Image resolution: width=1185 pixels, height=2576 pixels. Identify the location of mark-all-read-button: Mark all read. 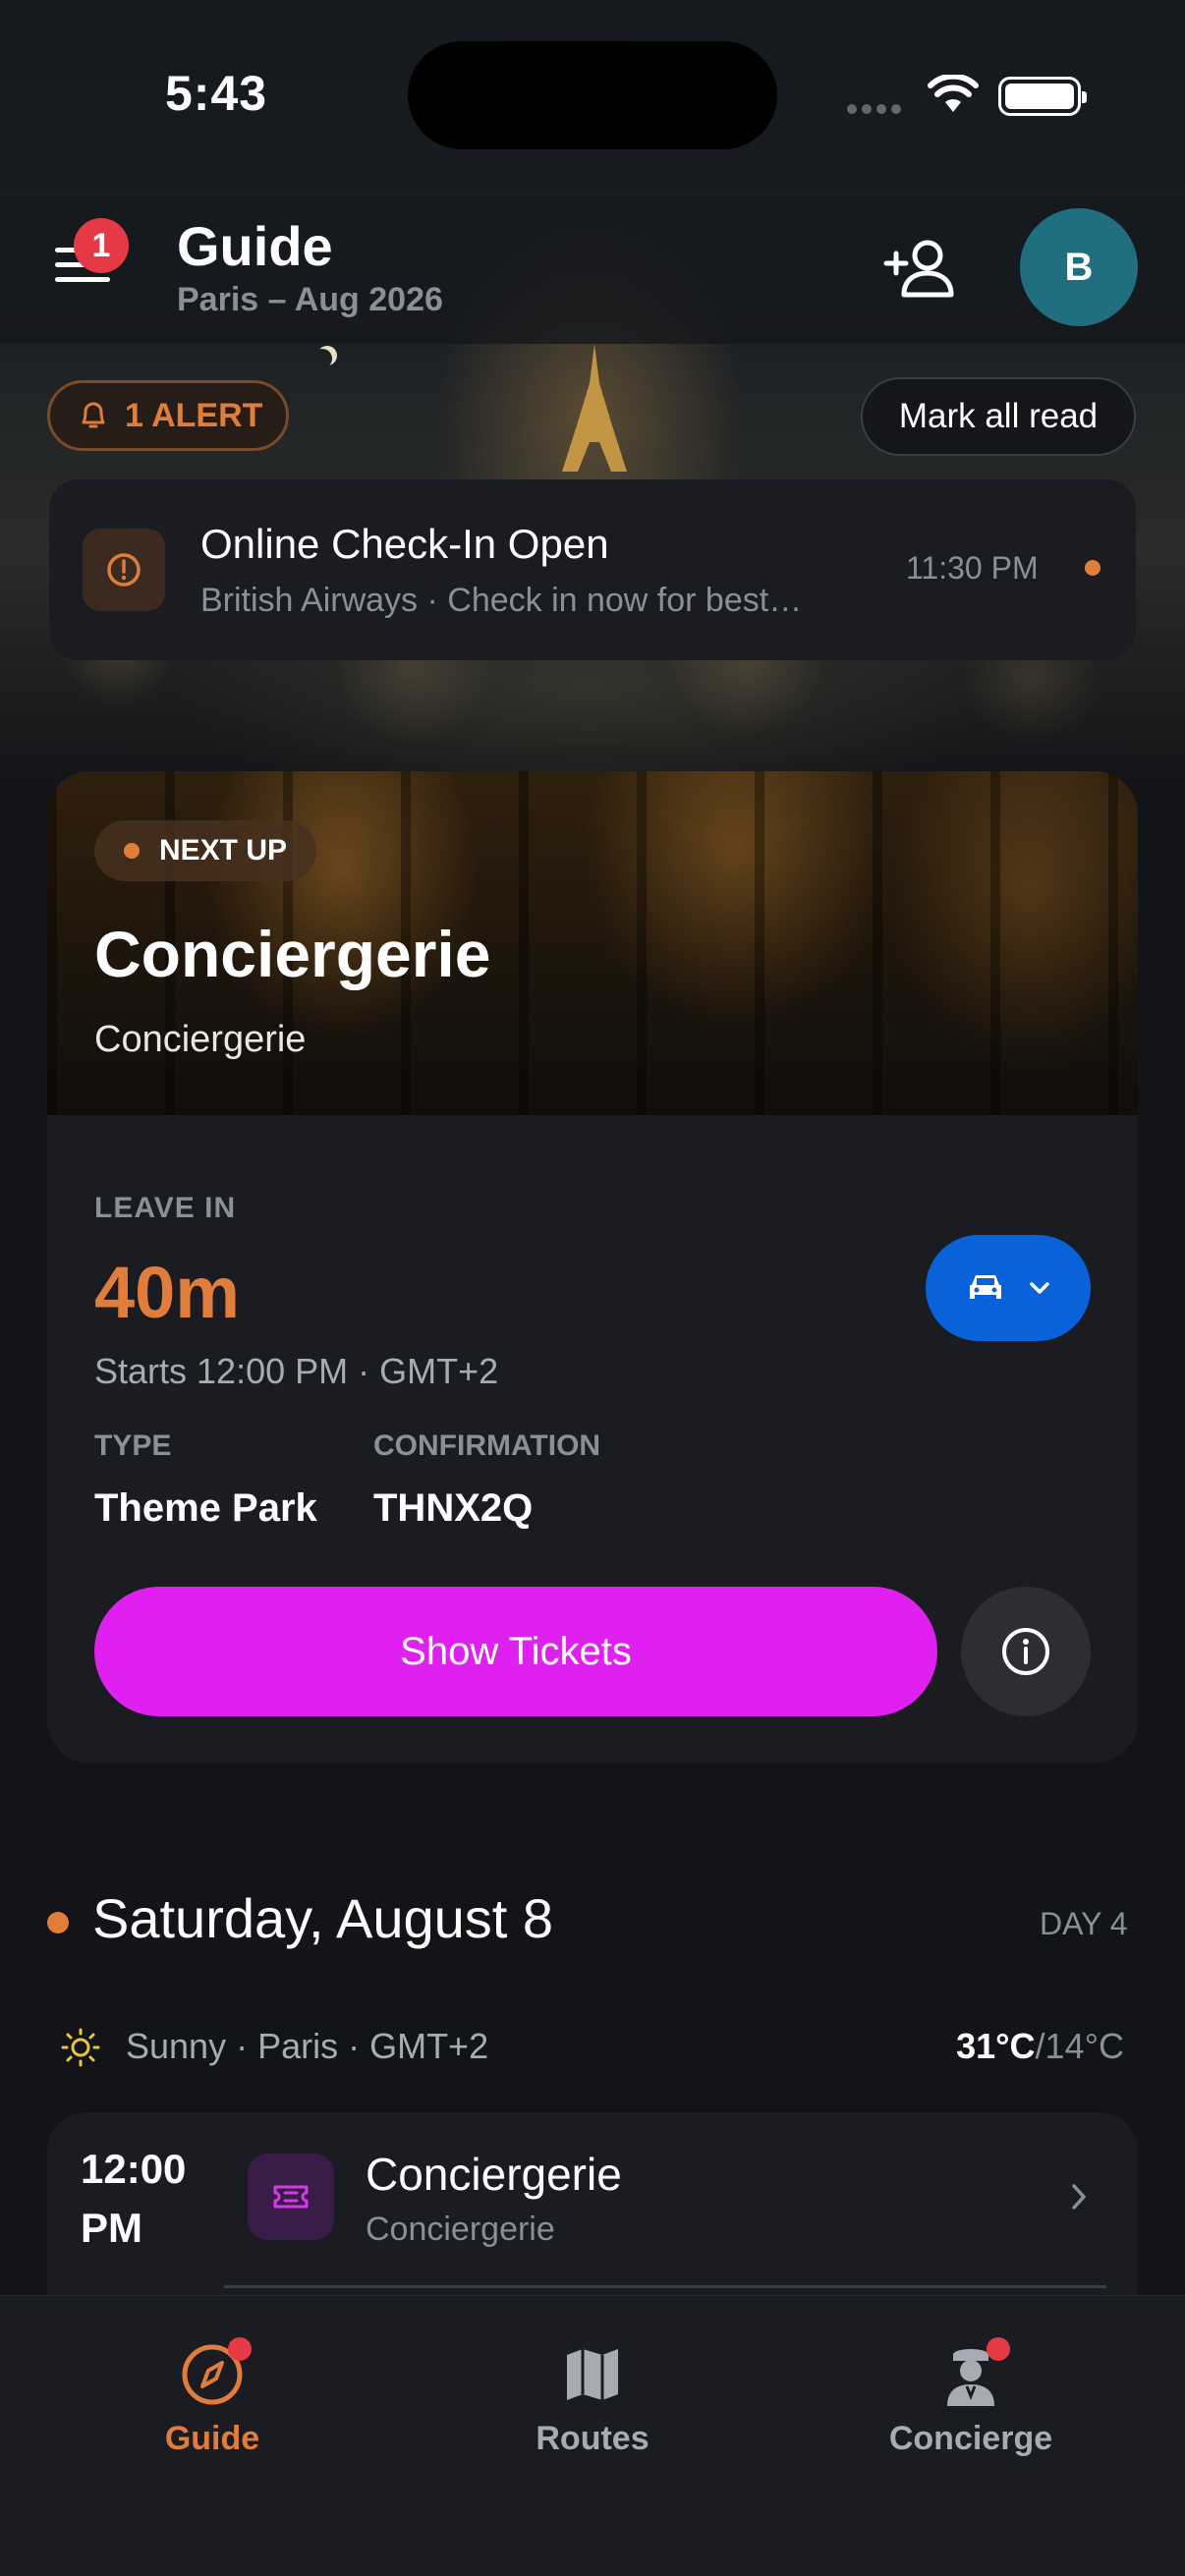
(999, 416).